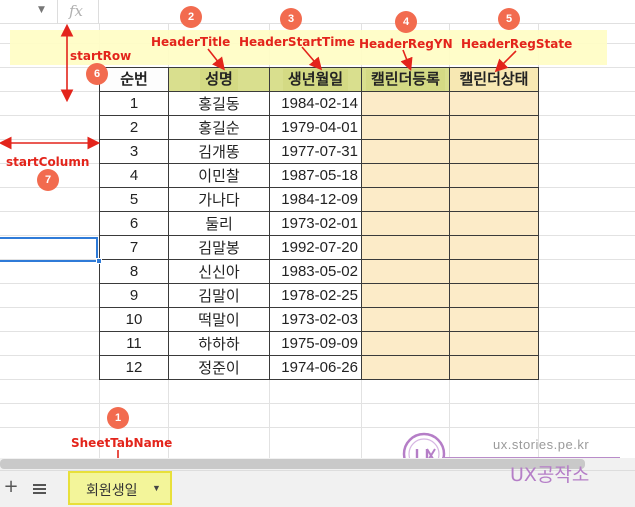  What do you see at coordinates (315, 223) in the screenshot?
I see `birthdate-cell: 1973-02-01` at bounding box center [315, 223].